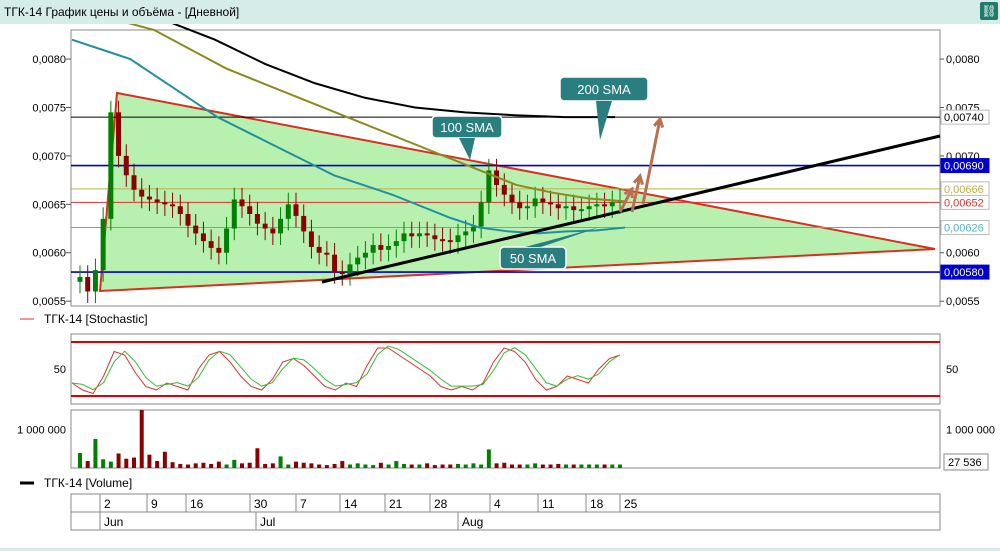 Image resolution: width=1000 pixels, height=551 pixels. What do you see at coordinates (970, 430) in the screenshot?
I see `volume-right-tick: 1 000 000` at bounding box center [970, 430].